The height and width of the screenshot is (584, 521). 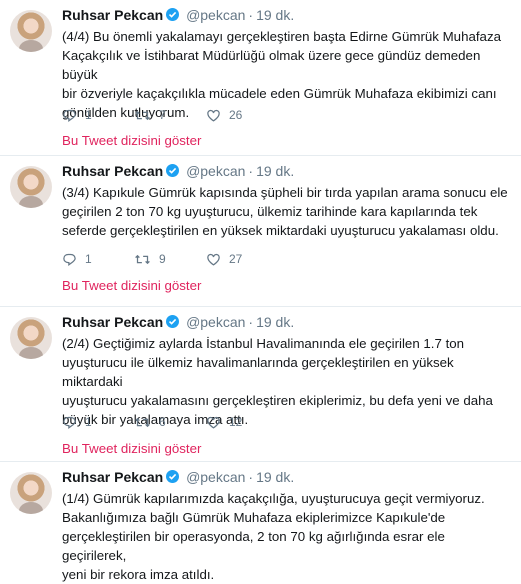 What do you see at coordinates (170, 259) in the screenshot?
I see `retweet-button: 9` at bounding box center [170, 259].